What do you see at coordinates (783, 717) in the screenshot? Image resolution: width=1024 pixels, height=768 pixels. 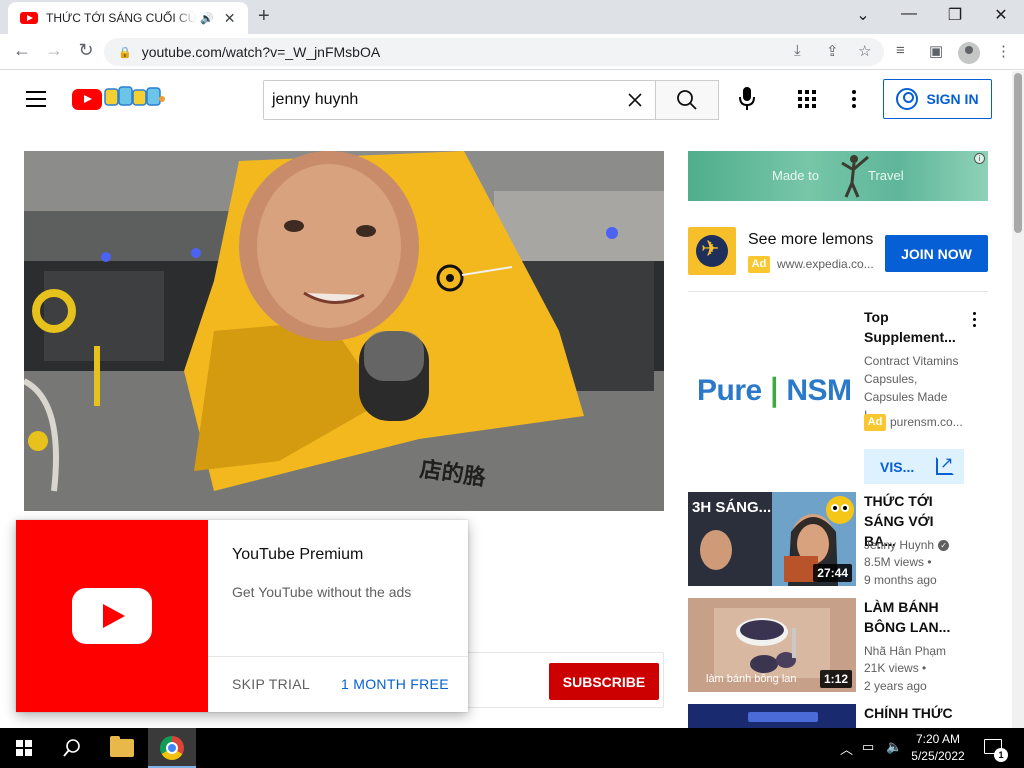 I see `thumbnail-banner` at bounding box center [783, 717].